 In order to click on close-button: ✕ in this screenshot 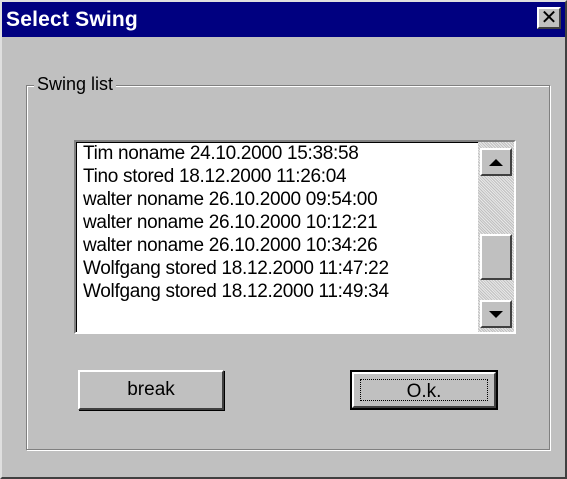, I will do `click(549, 18)`.